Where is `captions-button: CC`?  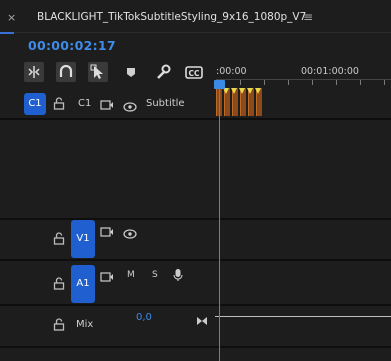 captions-button: CC is located at coordinates (194, 72).